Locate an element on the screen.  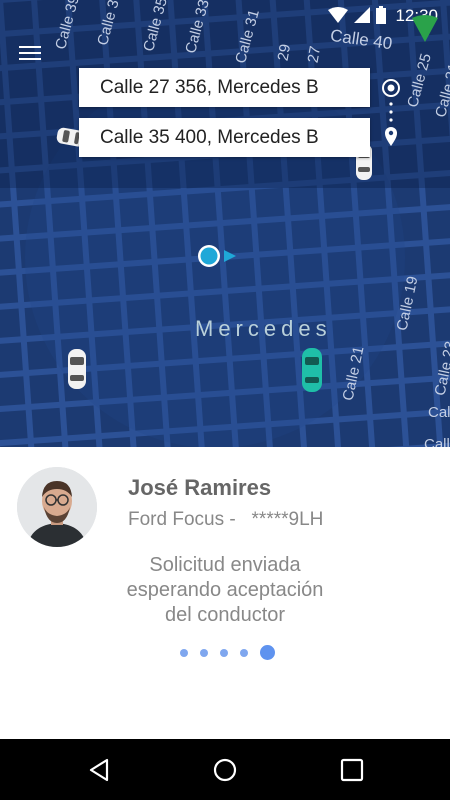
menu-button is located at coordinates (30, 54).